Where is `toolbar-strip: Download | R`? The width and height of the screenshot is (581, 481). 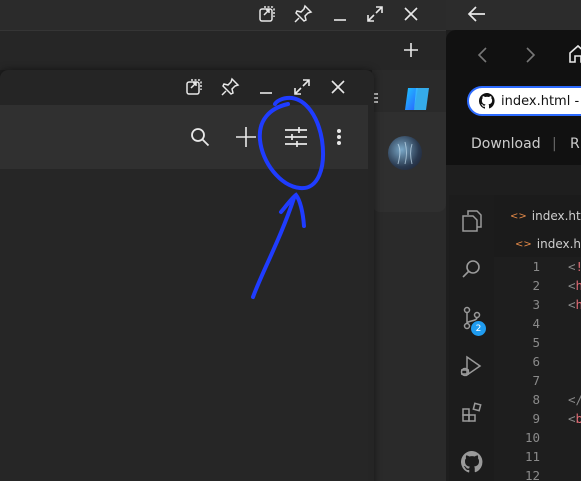 toolbar-strip: Download | R is located at coordinates (513, 145).